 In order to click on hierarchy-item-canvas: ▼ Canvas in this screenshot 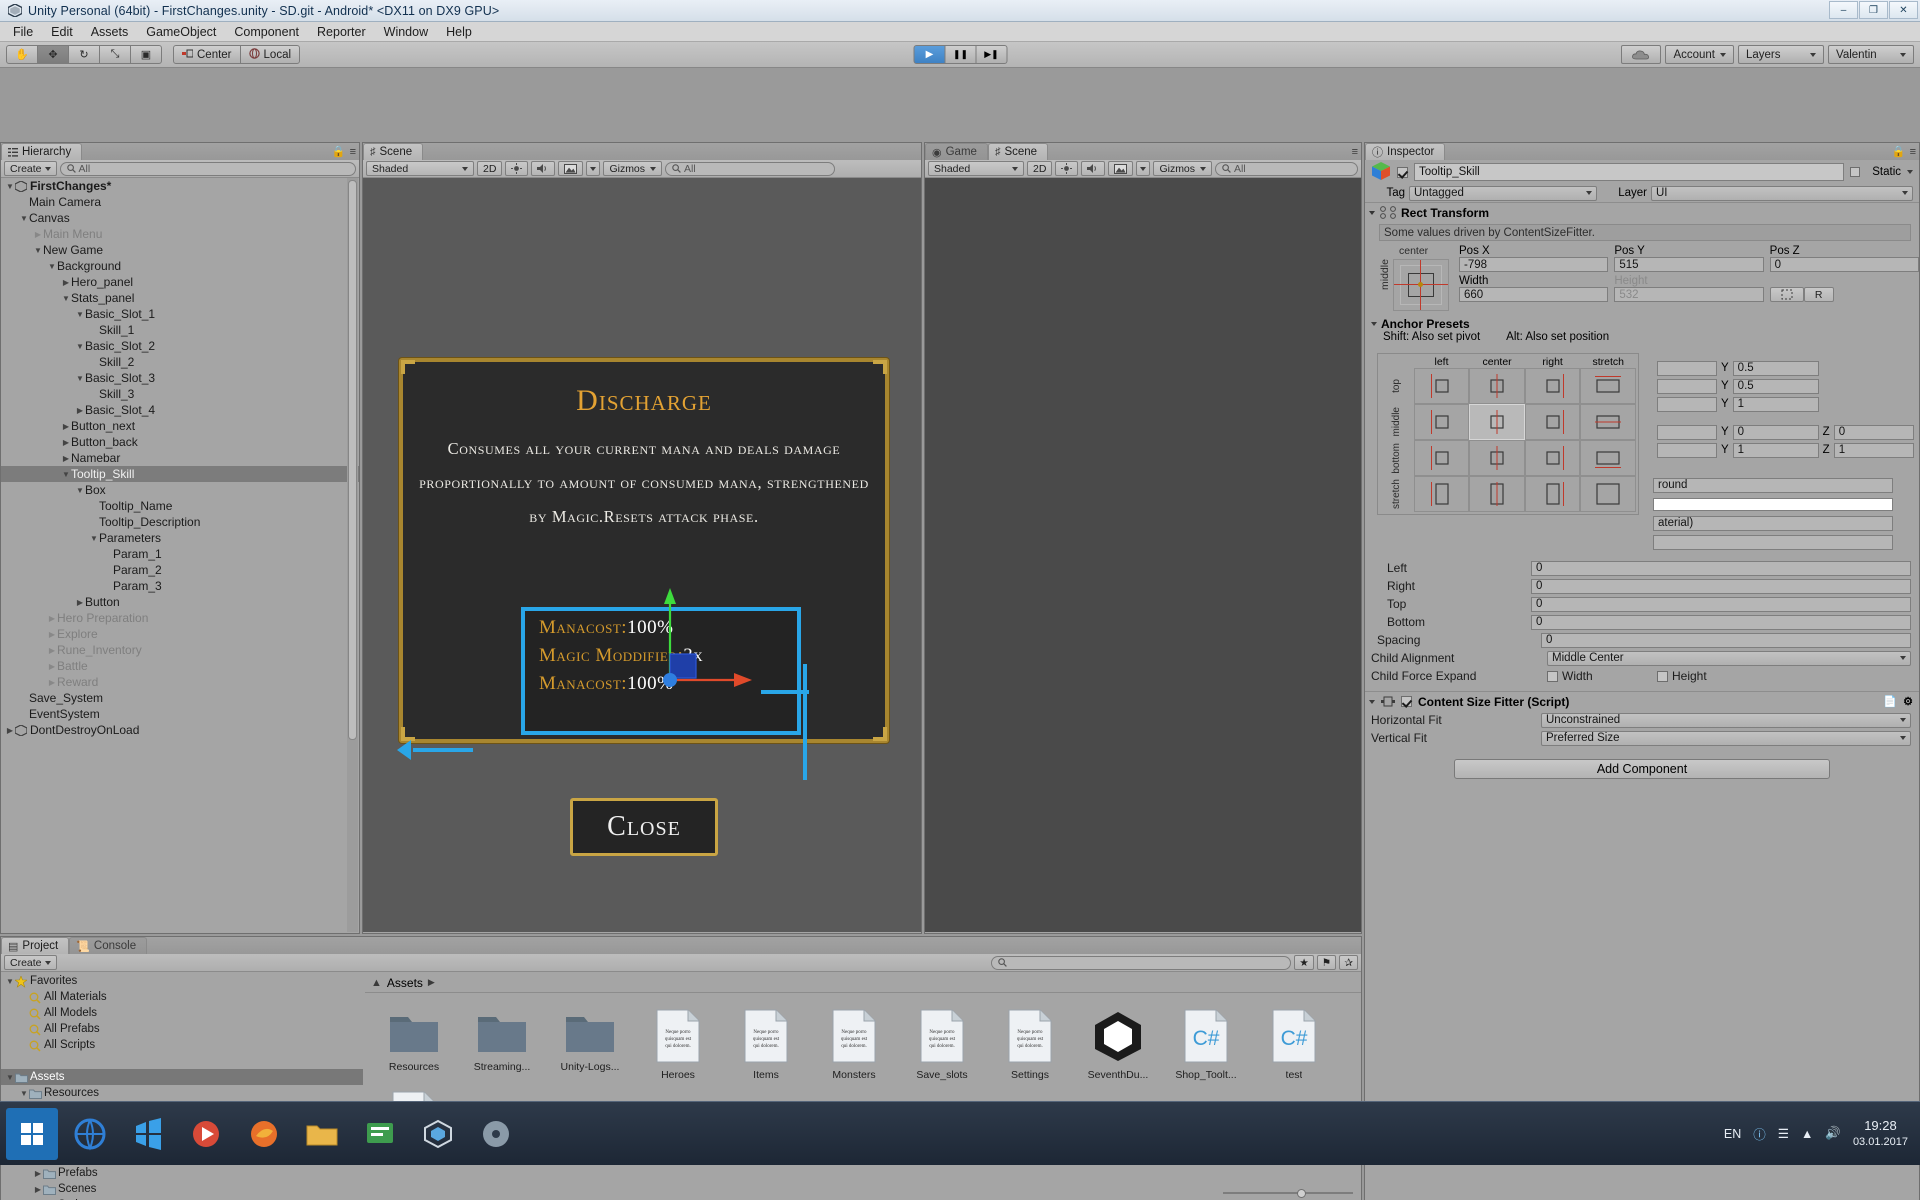, I will do `click(180, 218)`.